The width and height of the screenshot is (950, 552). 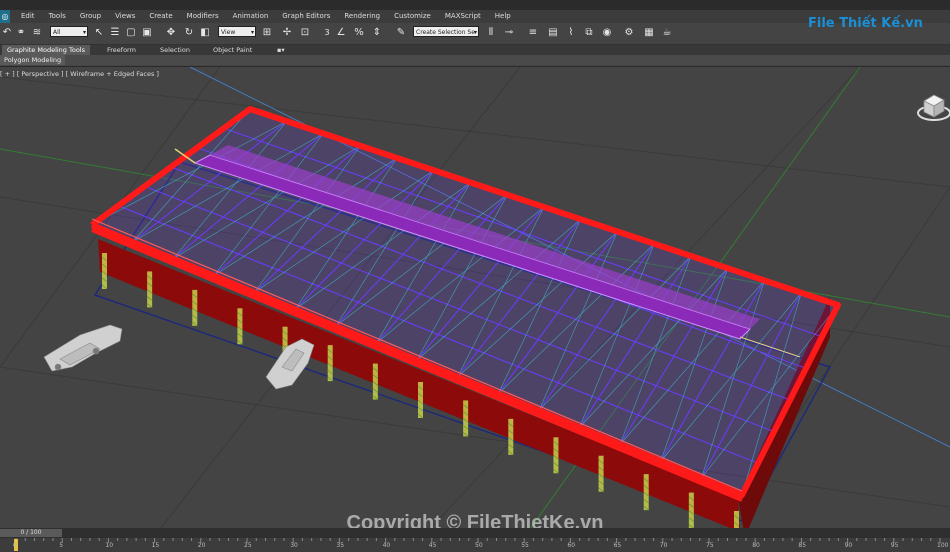 I want to click on frame-label: 100, so click(x=943, y=545).